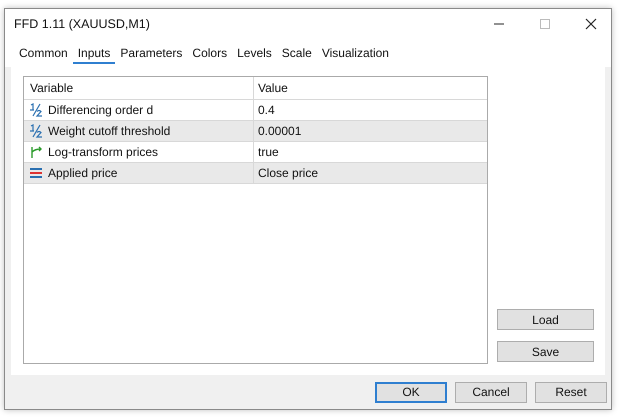  What do you see at coordinates (278, 131) in the screenshot?
I see `variable-value: 0.00001` at bounding box center [278, 131].